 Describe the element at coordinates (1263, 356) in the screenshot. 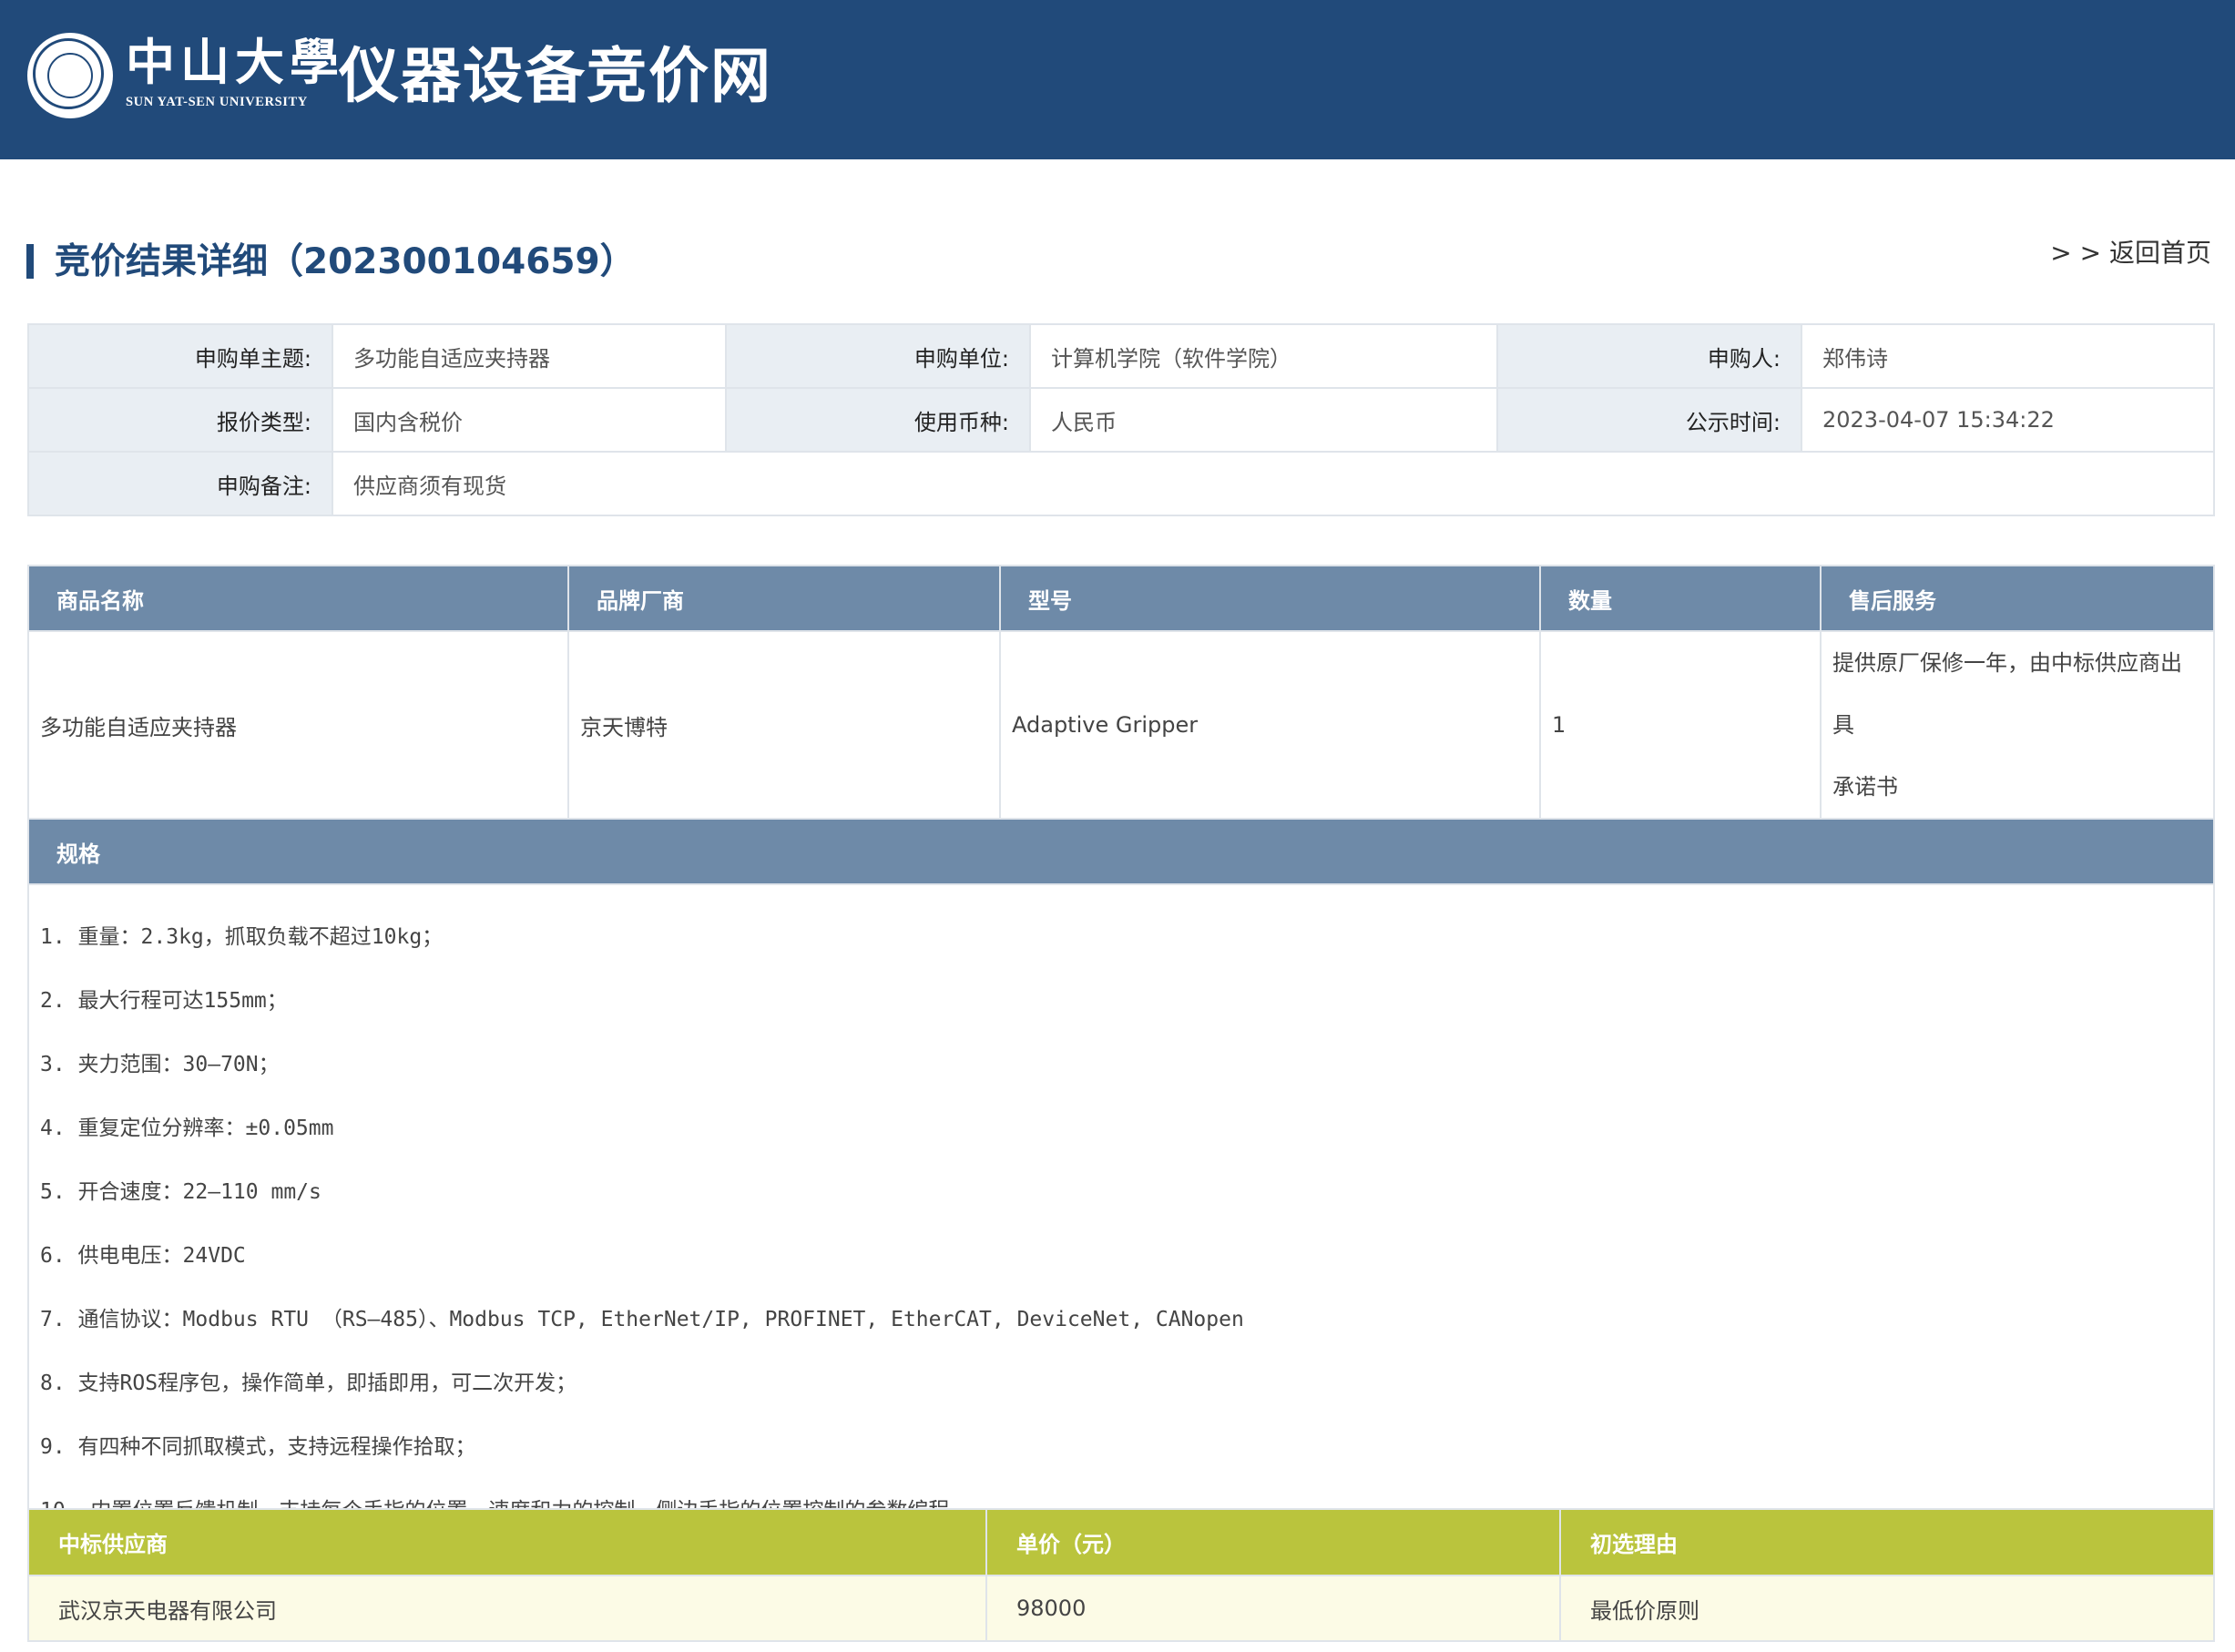

I see `unit-value: 计算机学院（软件学院）` at that location.